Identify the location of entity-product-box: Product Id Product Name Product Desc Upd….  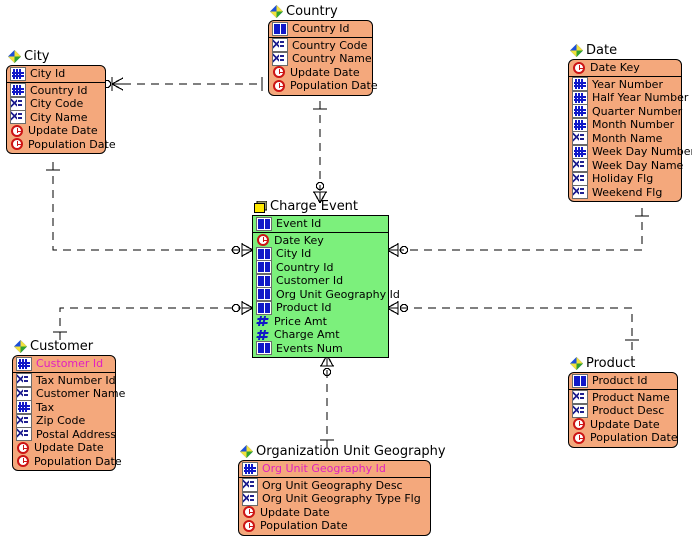
(624, 410).